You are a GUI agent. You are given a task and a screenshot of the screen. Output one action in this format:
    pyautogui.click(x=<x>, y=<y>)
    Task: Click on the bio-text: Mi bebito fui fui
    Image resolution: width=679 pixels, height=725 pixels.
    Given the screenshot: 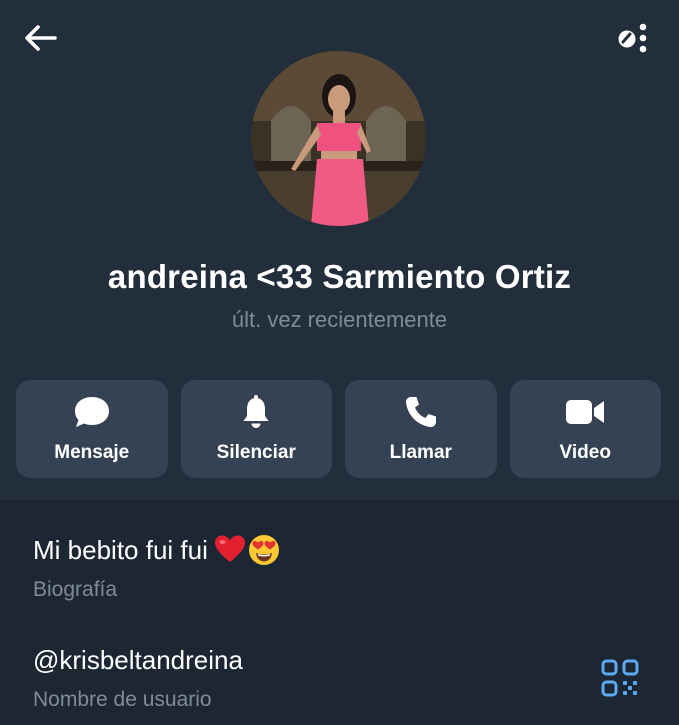 What is the action you would take?
    pyautogui.click(x=156, y=550)
    